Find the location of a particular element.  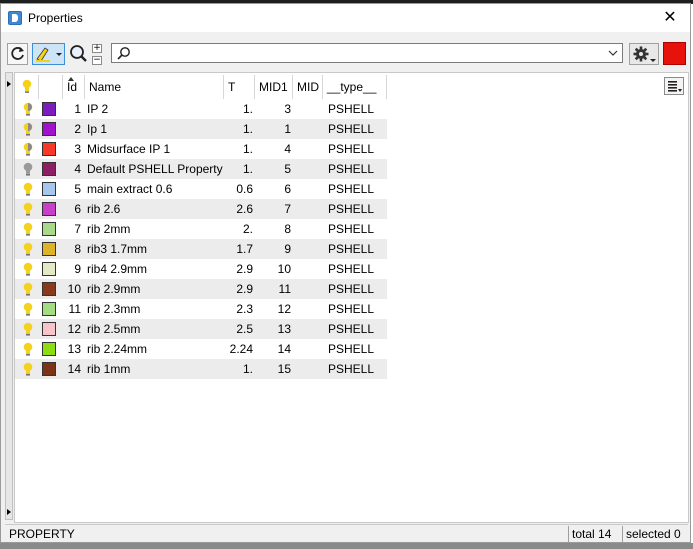

cell-t: 2.3 is located at coordinates (244, 309).